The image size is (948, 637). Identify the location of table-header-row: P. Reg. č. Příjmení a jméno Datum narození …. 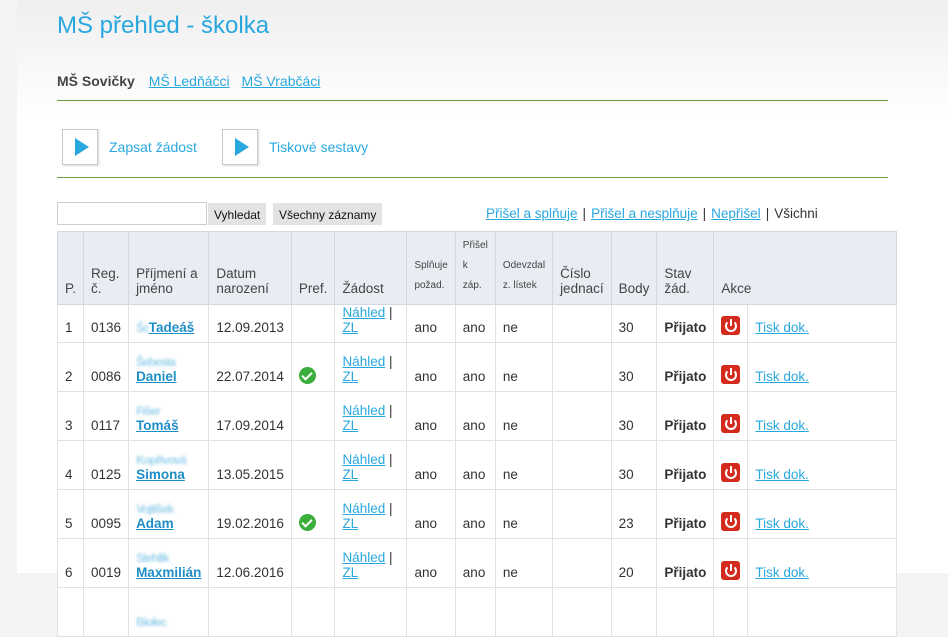
(476, 268).